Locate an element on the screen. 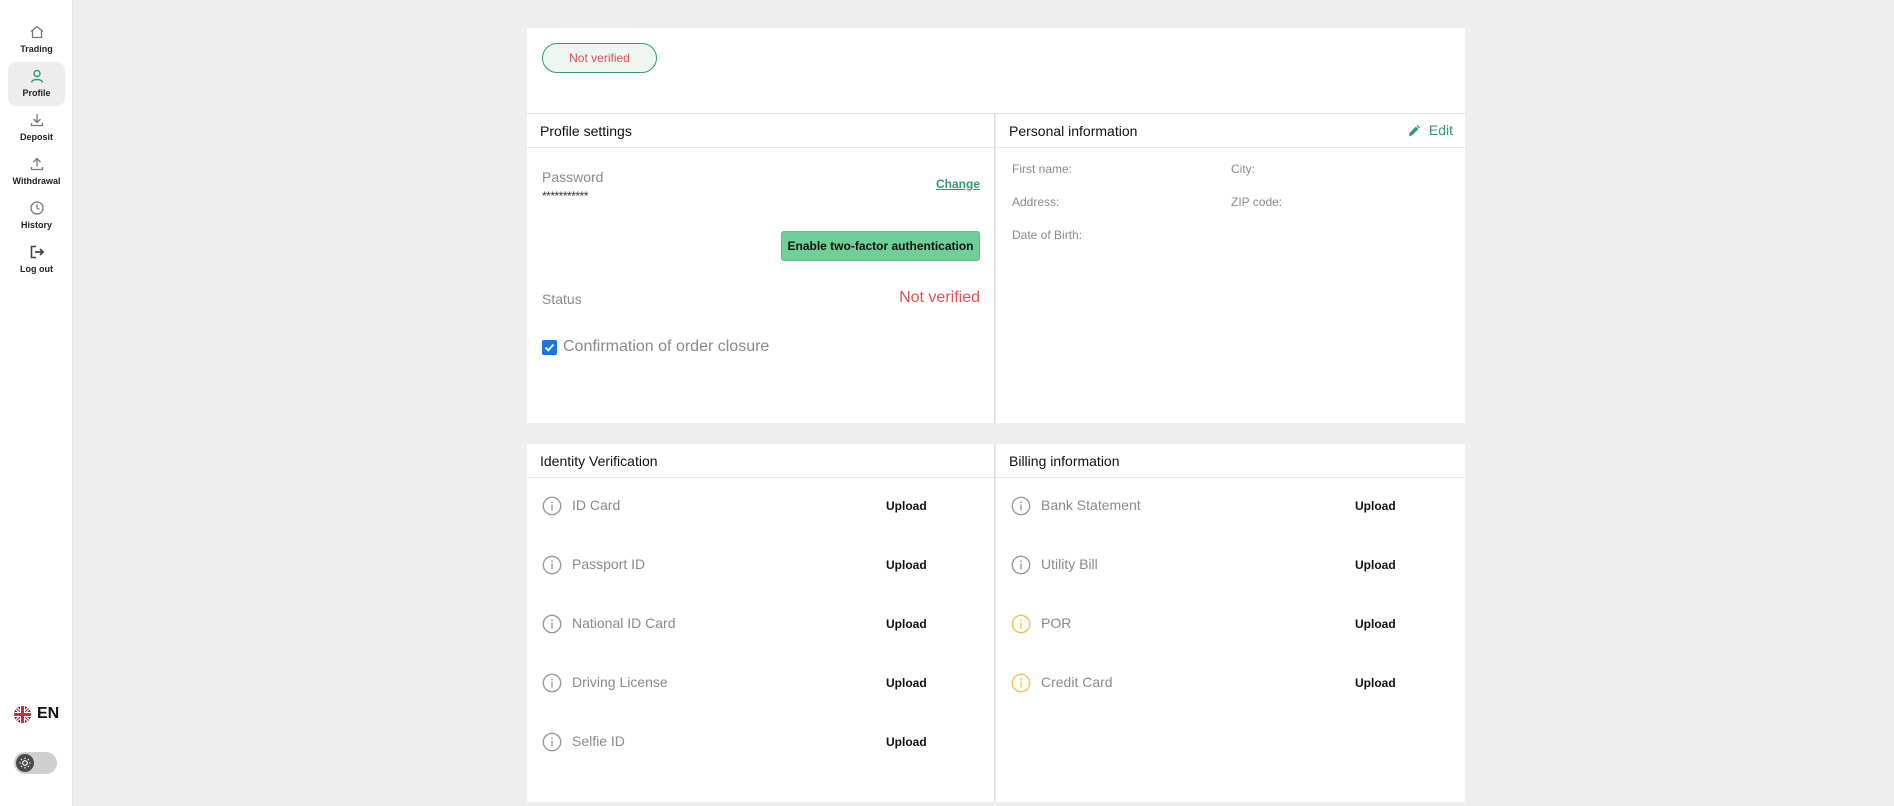 This screenshot has height=806, width=1894. document-row-driving-license: Driving License Upload is located at coordinates (760, 683).